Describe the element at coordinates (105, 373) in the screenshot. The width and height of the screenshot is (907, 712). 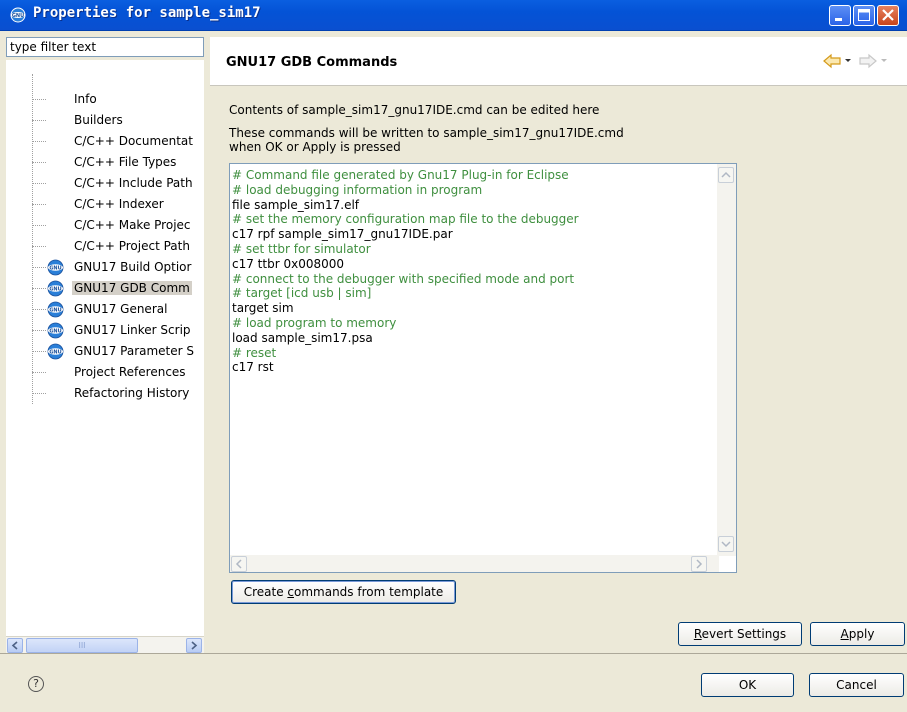
I see `tree-item: Project References` at that location.